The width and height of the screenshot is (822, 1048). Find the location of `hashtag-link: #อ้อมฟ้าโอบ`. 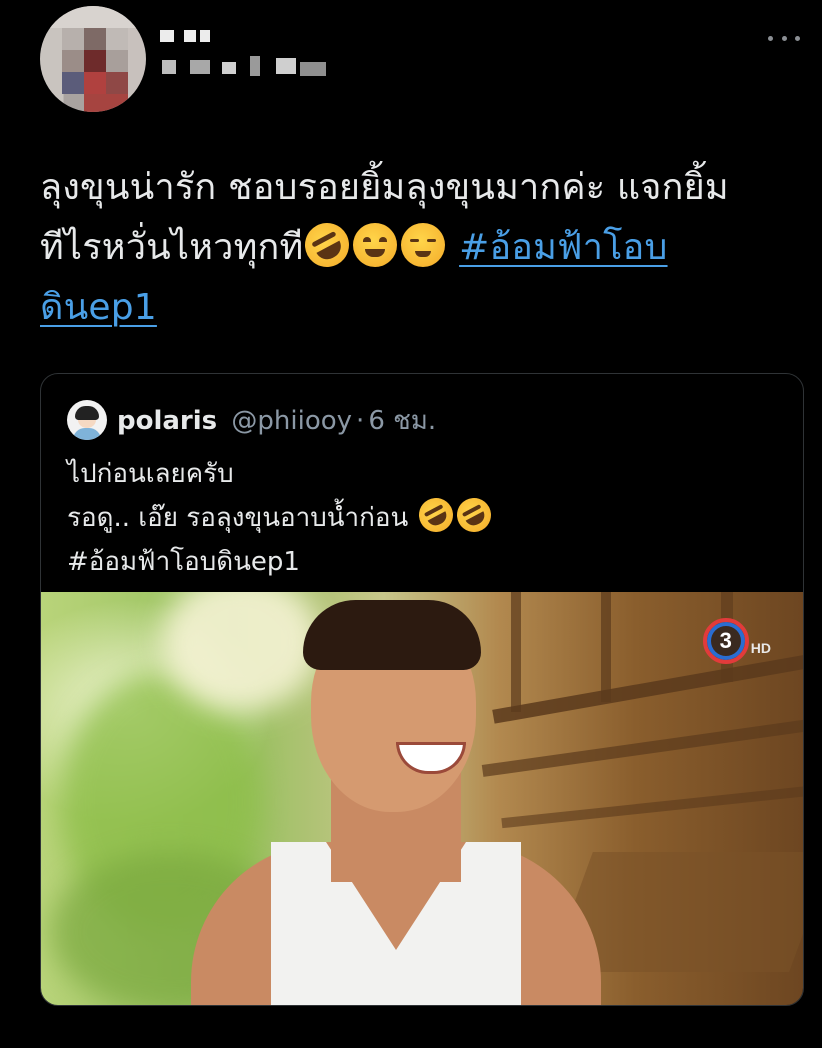

hashtag-link: #อ้อมฟ้าโอบ is located at coordinates (563, 247).